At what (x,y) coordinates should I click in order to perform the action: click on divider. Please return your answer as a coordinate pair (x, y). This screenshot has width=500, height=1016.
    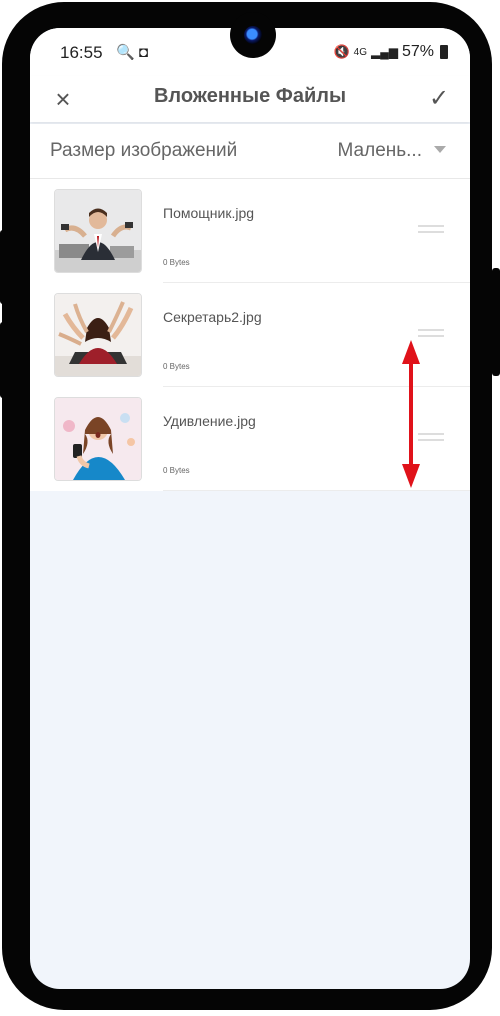
    Looking at the image, I should click on (316, 490).